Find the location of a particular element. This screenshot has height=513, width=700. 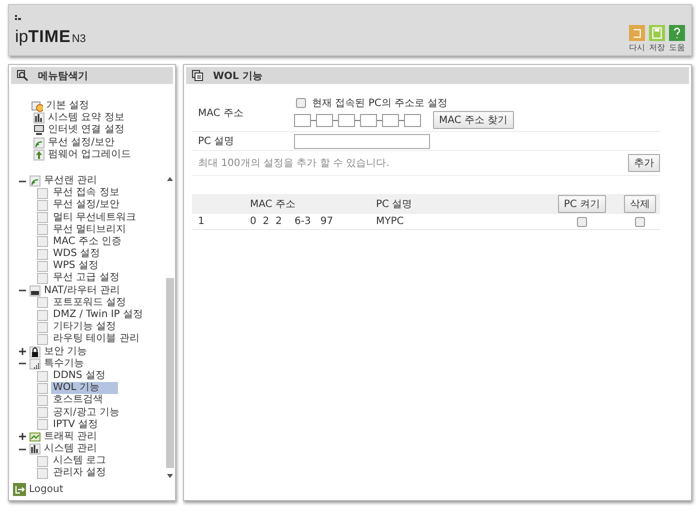

tree-item: 공지/광고 기능 is located at coordinates (86, 412).